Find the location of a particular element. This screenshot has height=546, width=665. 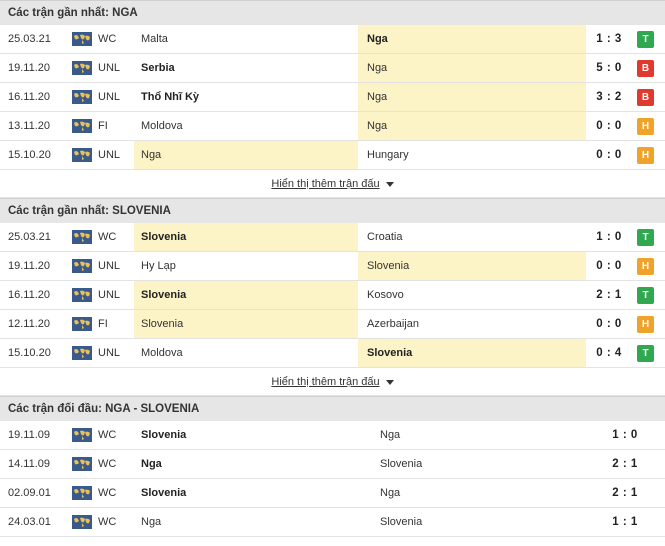

match-row: 15.10.20 UNL Moldova Slovenia 0 : 4 T is located at coordinates (332, 353).